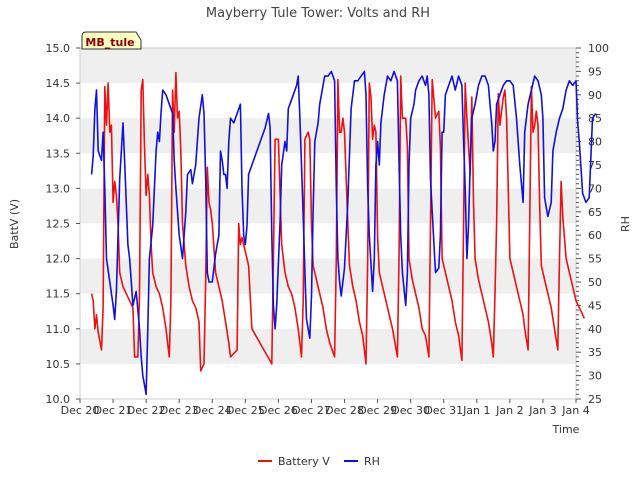 The width and height of the screenshot is (640, 480). What do you see at coordinates (58, 294) in the screenshot?
I see `y-left-tick-label: 11.5` at bounding box center [58, 294].